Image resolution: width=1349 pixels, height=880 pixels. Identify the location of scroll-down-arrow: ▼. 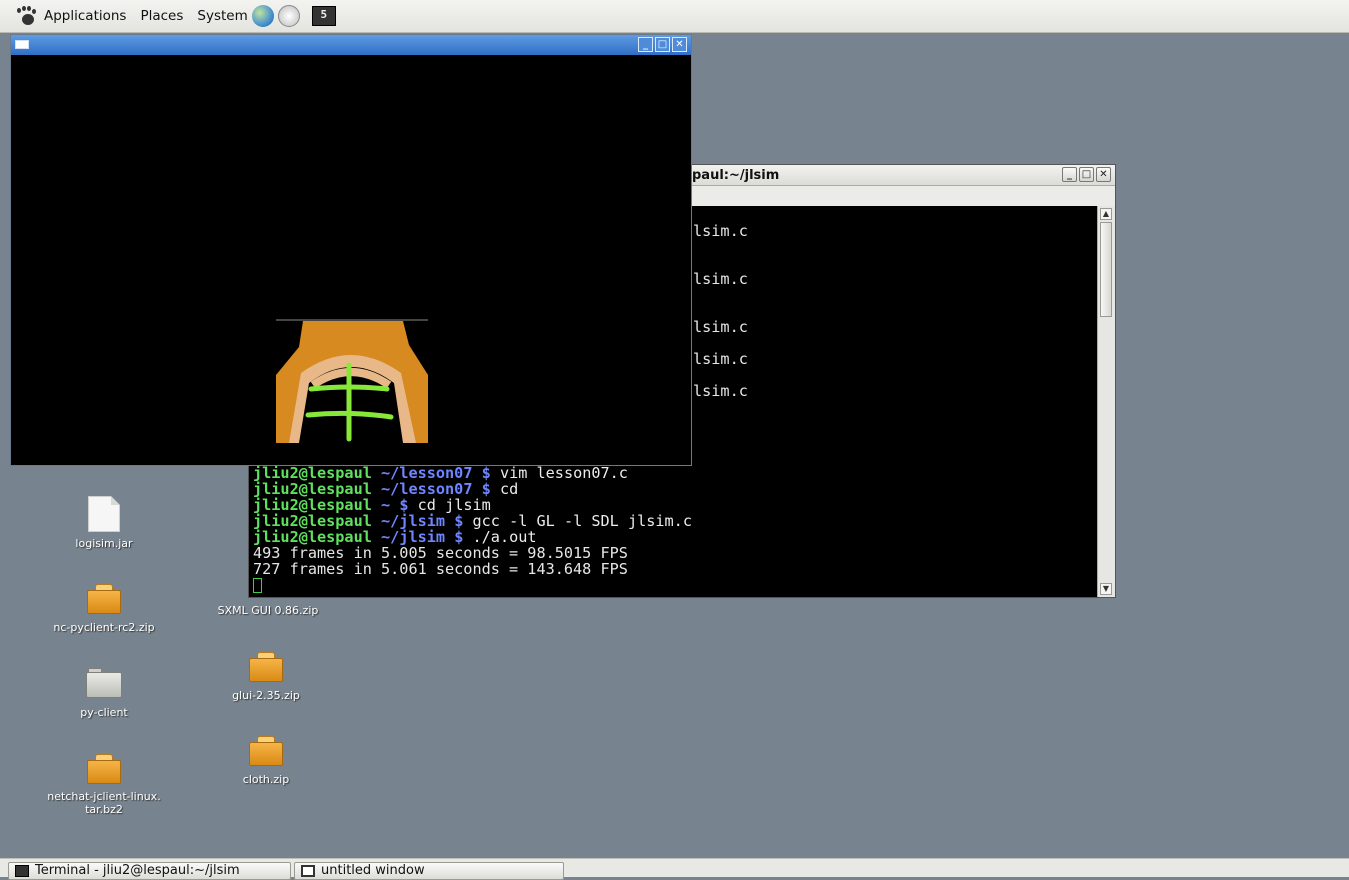
(1106, 589).